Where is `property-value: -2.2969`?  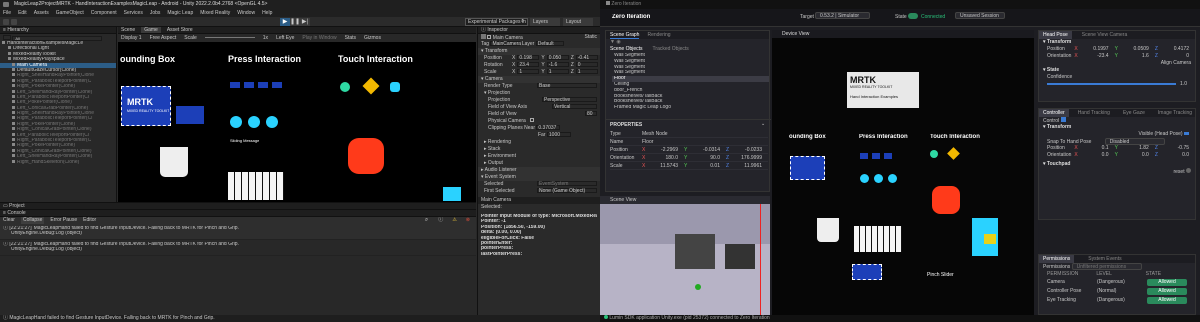 property-value: -2.2969 is located at coordinates (667, 149).